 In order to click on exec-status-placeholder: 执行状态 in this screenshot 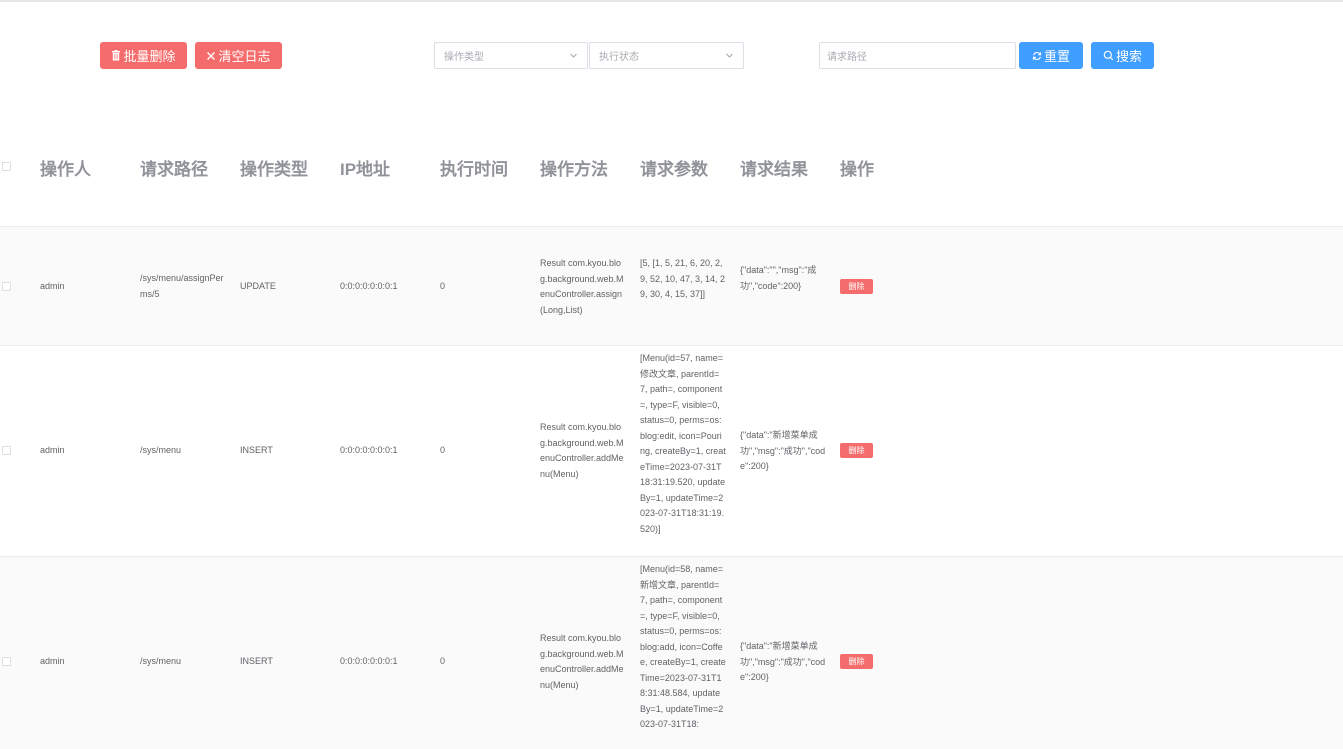, I will do `click(619, 57)`.